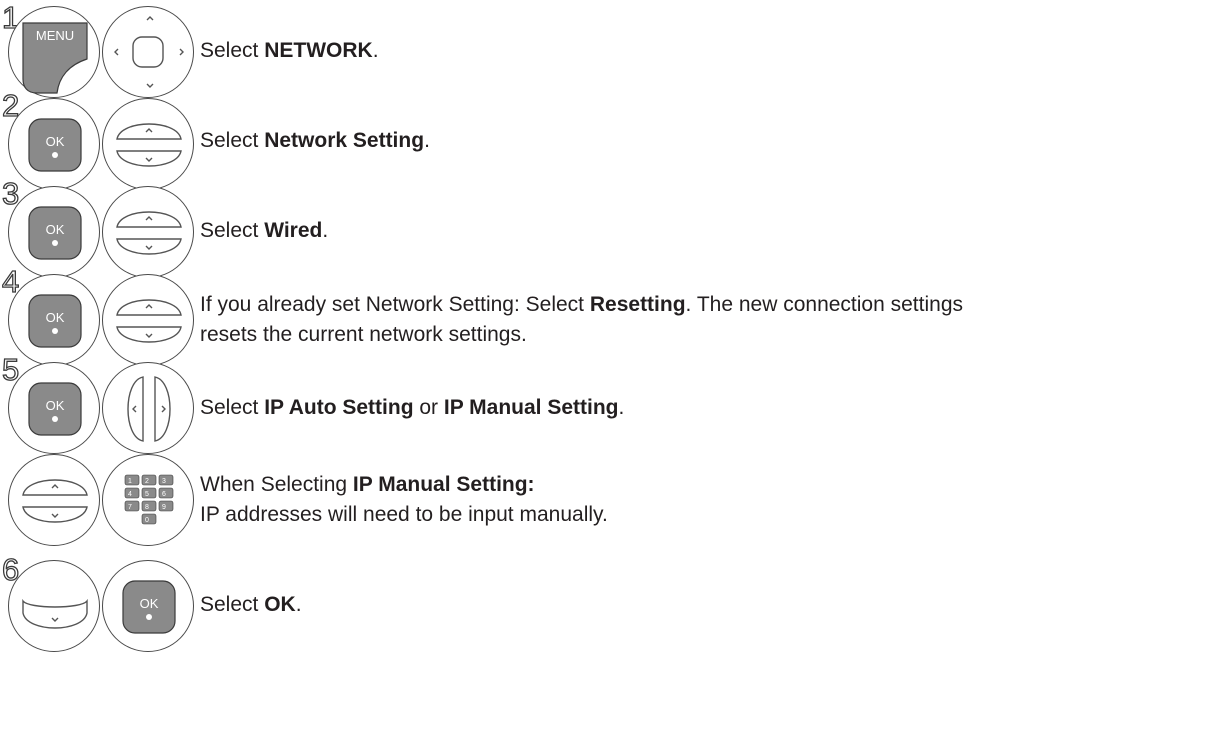 The width and height of the screenshot is (1228, 735). Describe the element at coordinates (164, 507) in the screenshot. I see `svg-text: 9` at that location.